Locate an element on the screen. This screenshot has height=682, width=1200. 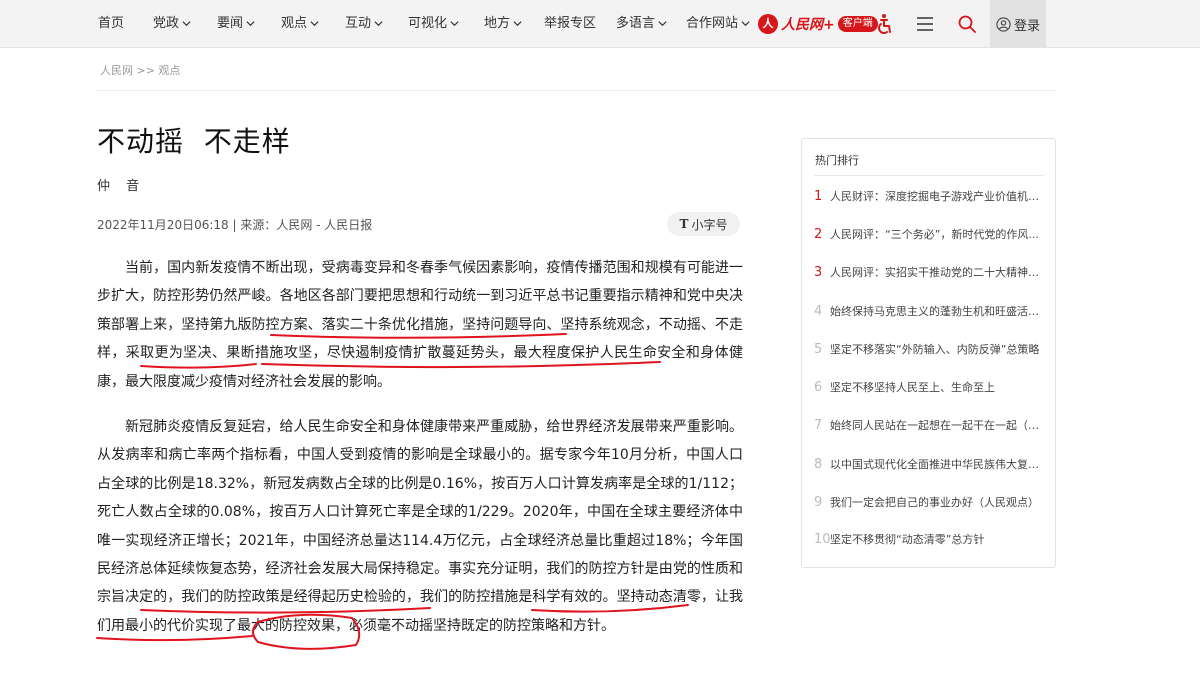
nav-item-partners: 合作网站 is located at coordinates (718, 24).